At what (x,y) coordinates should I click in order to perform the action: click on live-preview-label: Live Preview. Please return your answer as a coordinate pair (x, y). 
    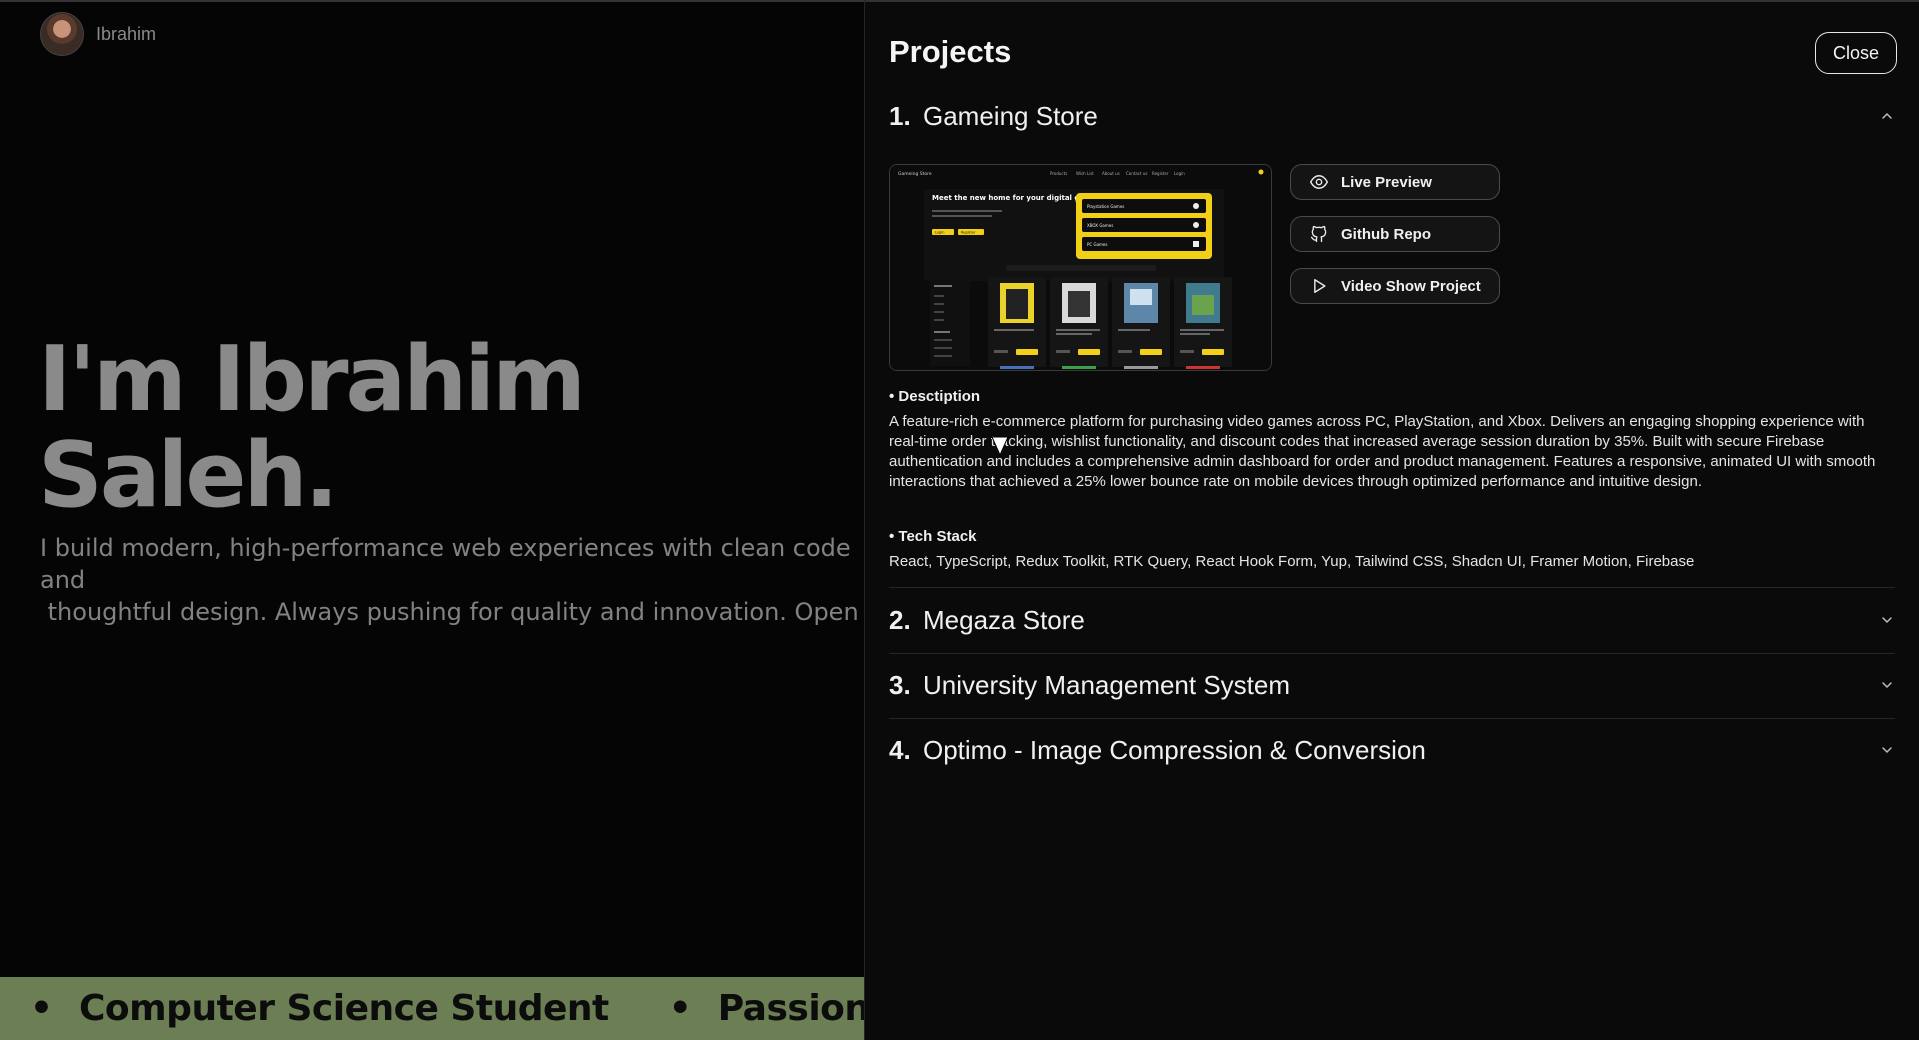
    Looking at the image, I should click on (1386, 182).